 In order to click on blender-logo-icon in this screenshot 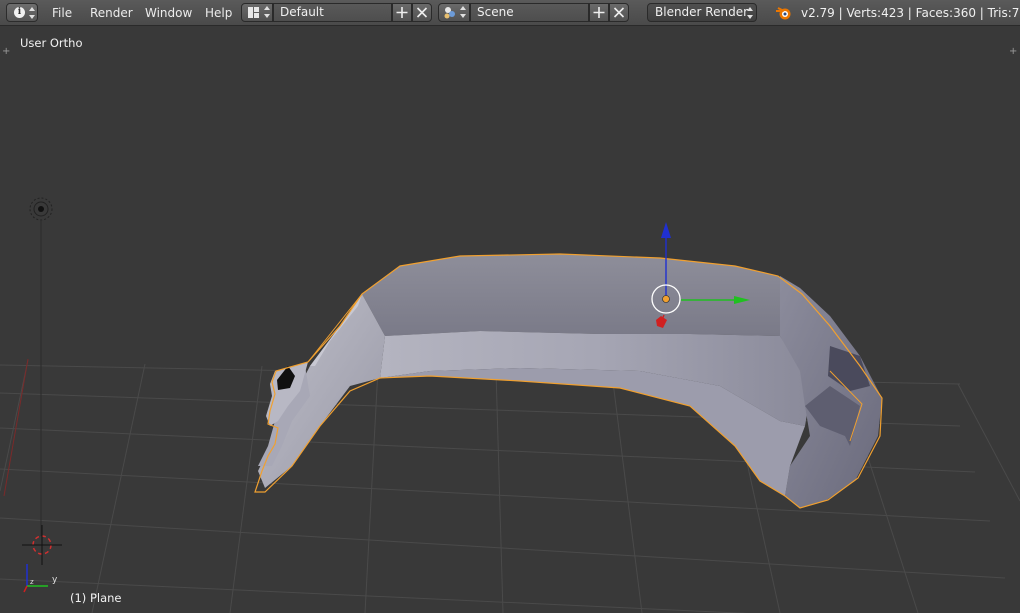, I will do `click(783, 13)`.